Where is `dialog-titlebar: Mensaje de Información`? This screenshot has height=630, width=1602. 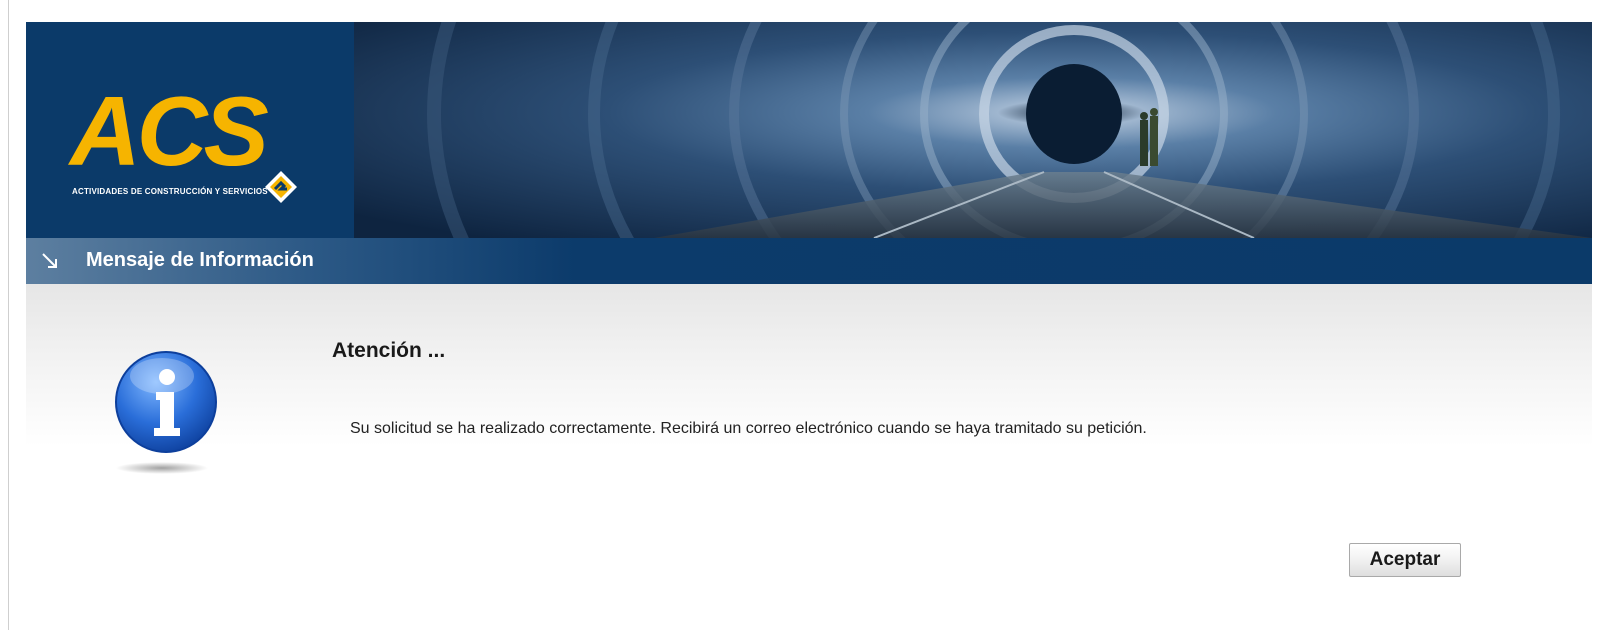
dialog-titlebar: Mensaje de Información is located at coordinates (809, 261).